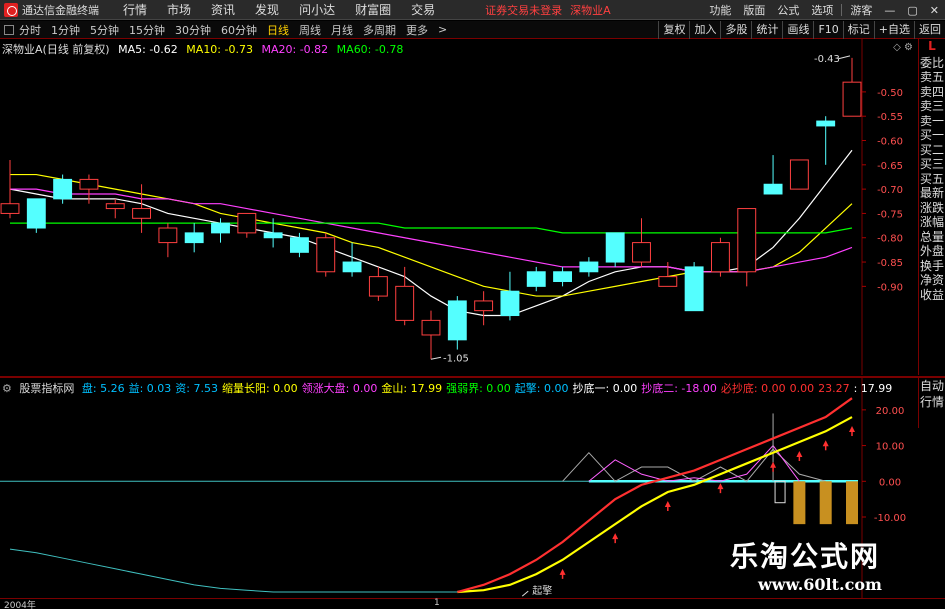  What do you see at coordinates (797, 30) in the screenshot?
I see `btn-draw: 画线` at bounding box center [797, 30].